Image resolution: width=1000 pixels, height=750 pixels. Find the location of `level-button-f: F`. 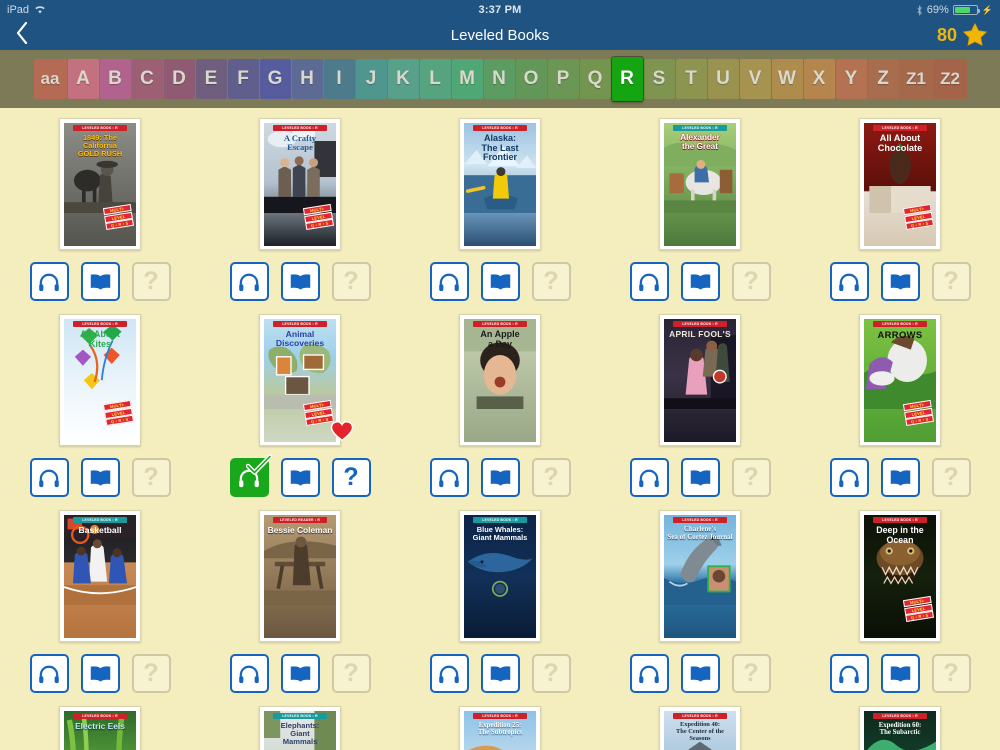

level-button-f: F is located at coordinates (243, 79).